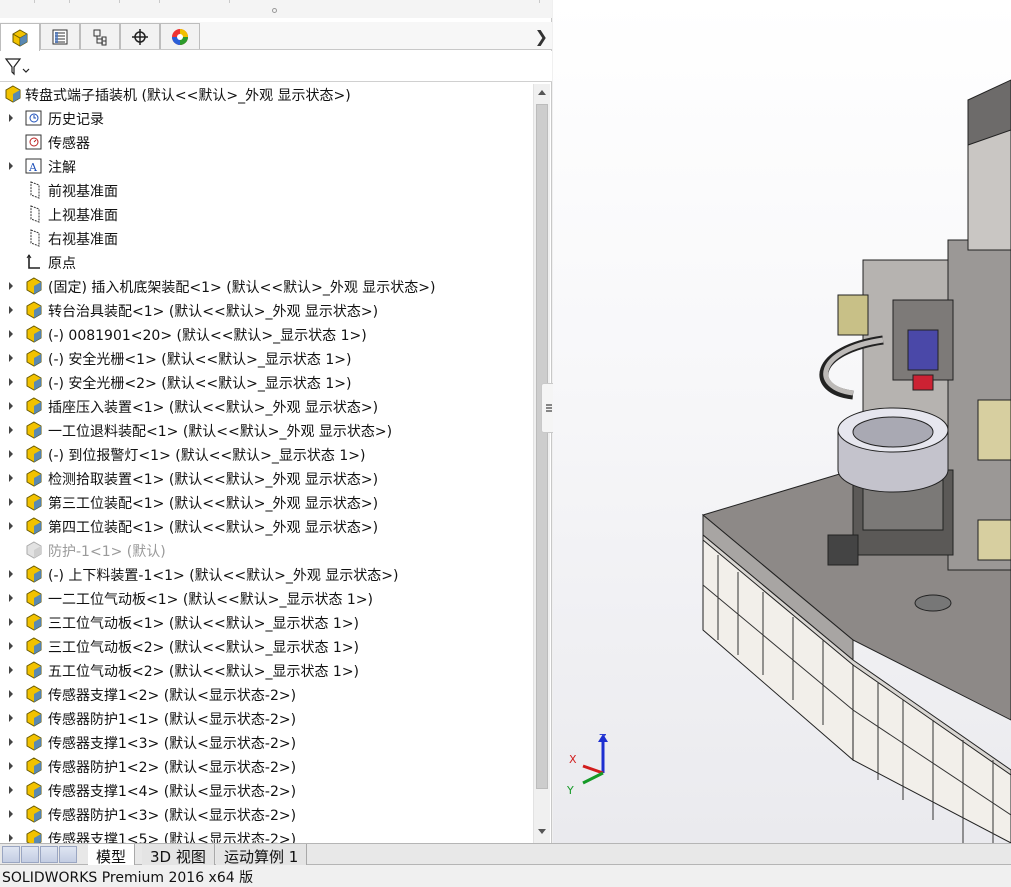  I want to click on tree-item: (固定) 插入机底架装配<1> (默认<<默认>_外观 显示状态>), so click(266, 286).